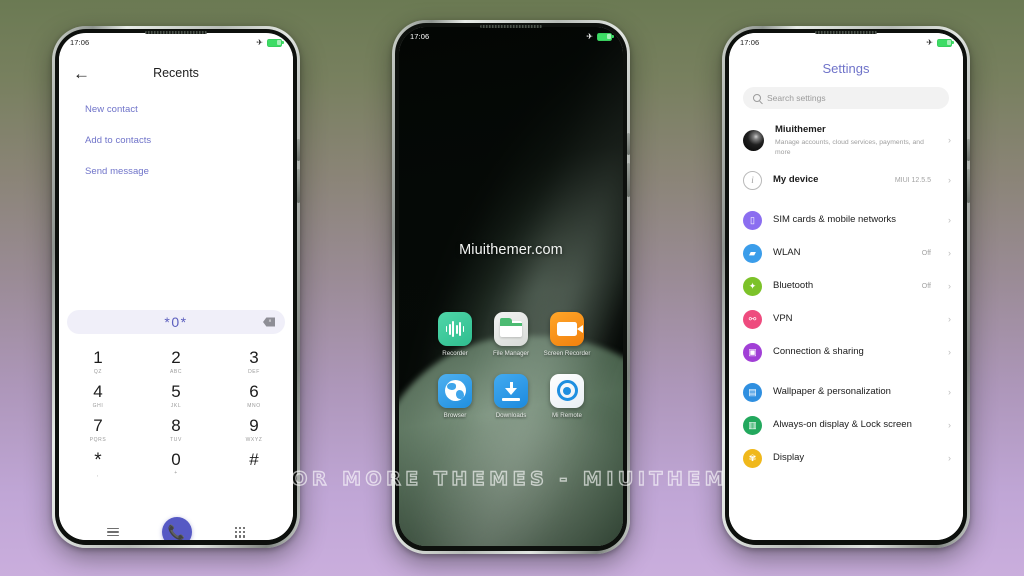  I want to click on dial-input-field: *0* ×, so click(176, 322).